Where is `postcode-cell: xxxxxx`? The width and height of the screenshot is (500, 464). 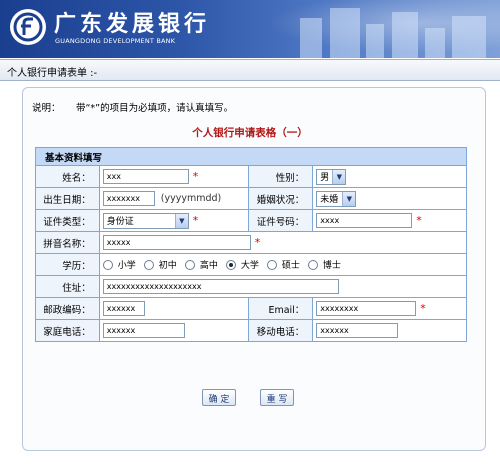 postcode-cell: xxxxxx is located at coordinates (174, 308).